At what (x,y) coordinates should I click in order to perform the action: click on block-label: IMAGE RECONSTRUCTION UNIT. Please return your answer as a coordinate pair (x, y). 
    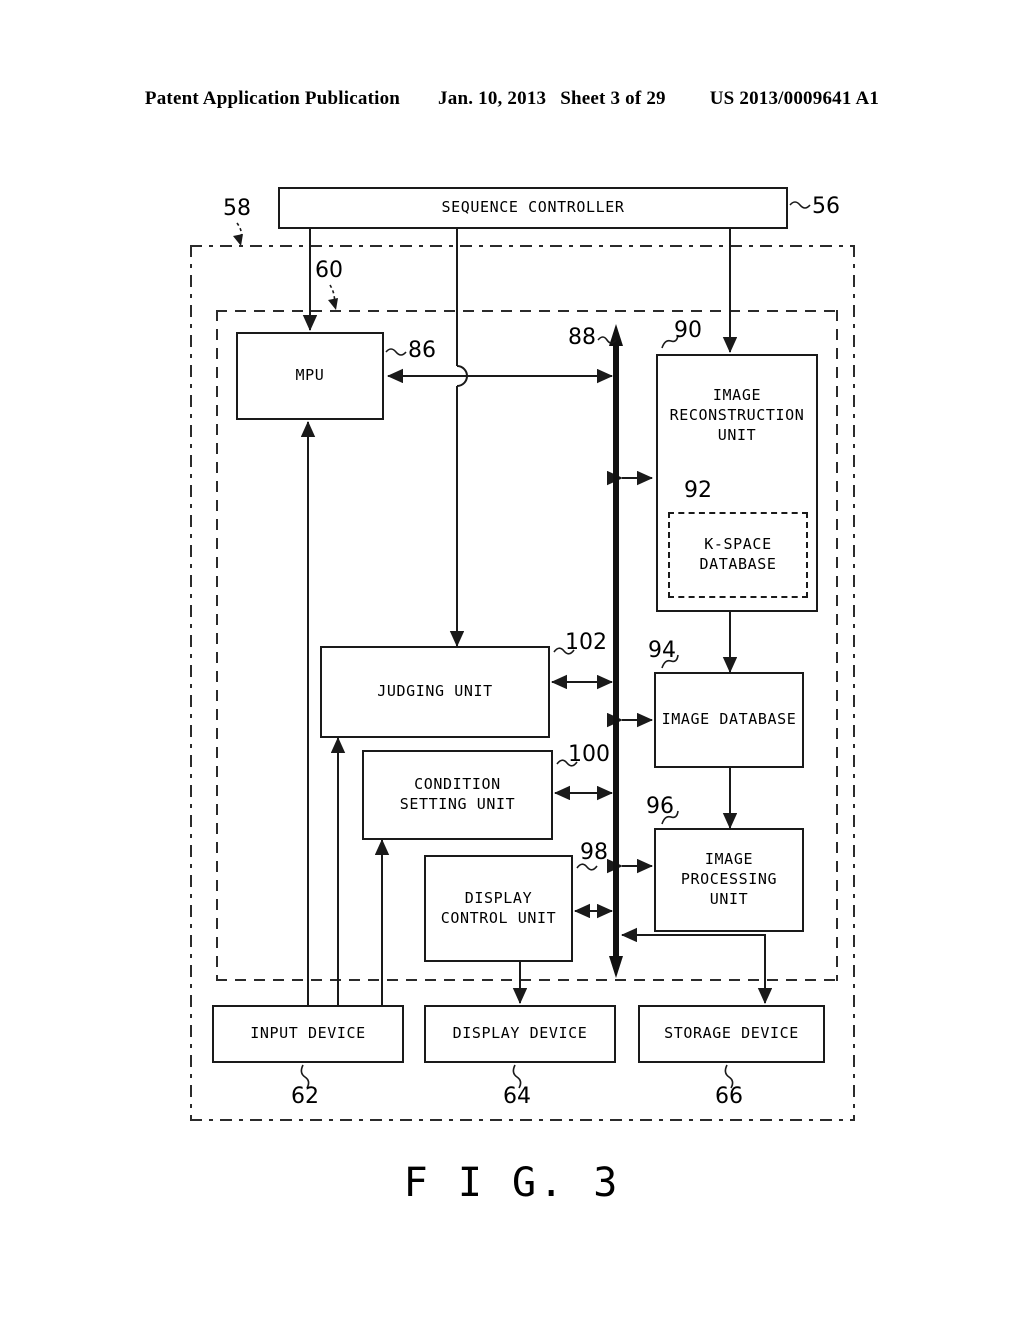
    Looking at the image, I should click on (737, 415).